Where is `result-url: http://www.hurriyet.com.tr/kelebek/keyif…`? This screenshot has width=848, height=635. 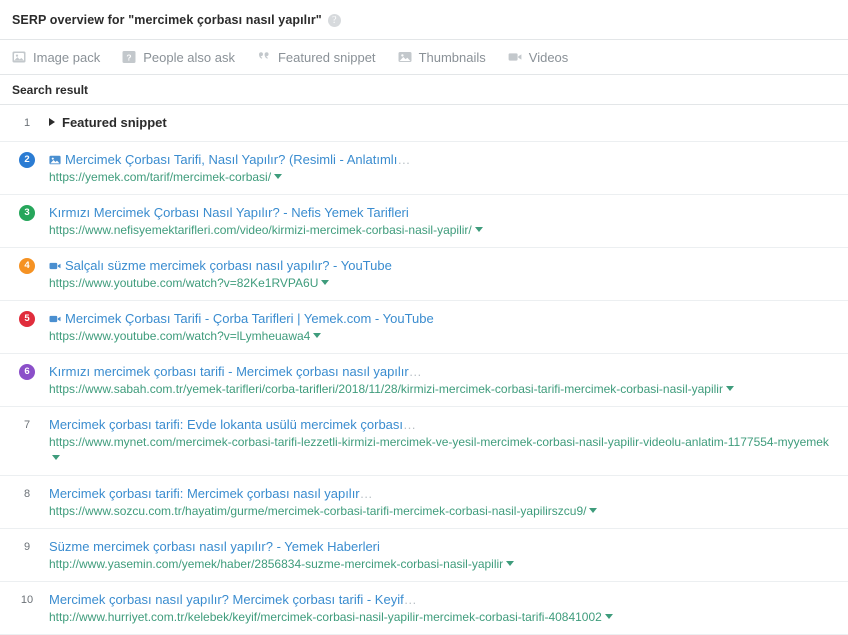
result-url: http://www.hurriyet.com.tr/kelebek/keyif… is located at coordinates (442, 617).